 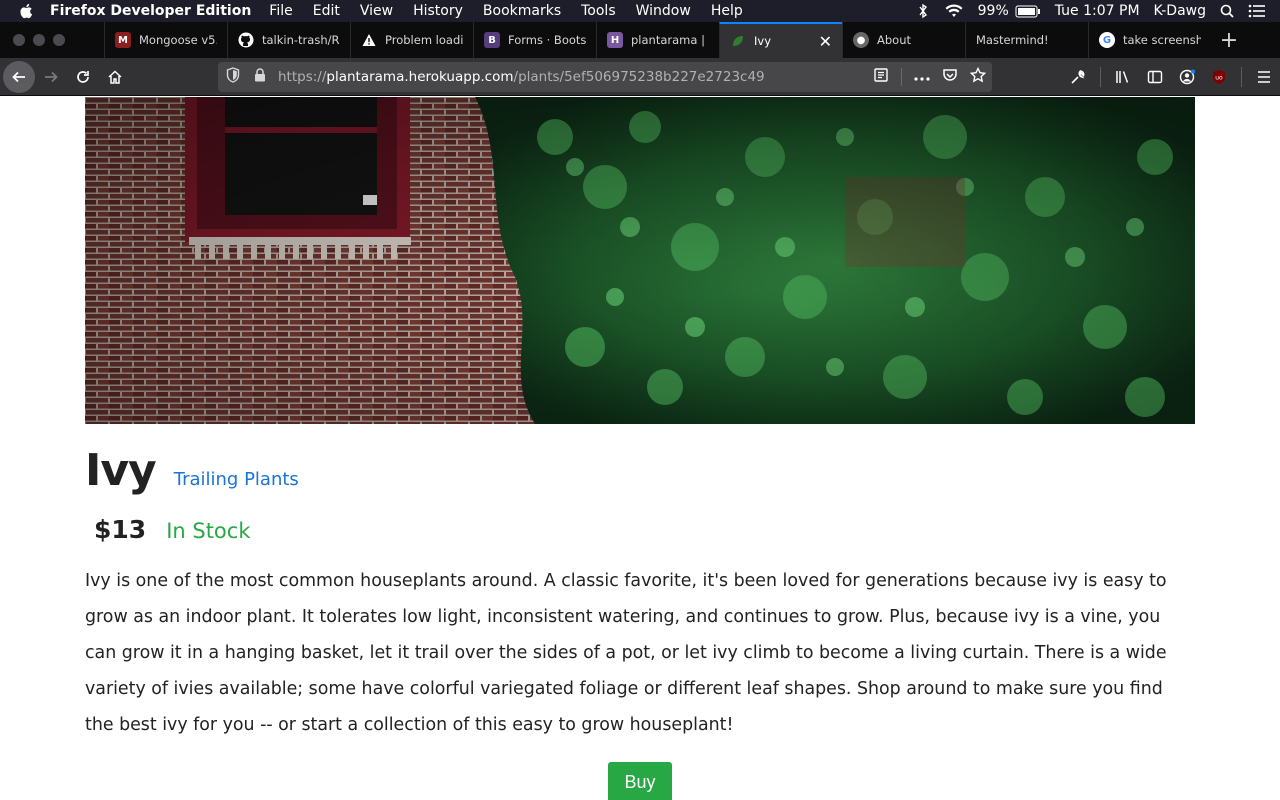 I want to click on tab-label: Ivy, so click(x=763, y=41).